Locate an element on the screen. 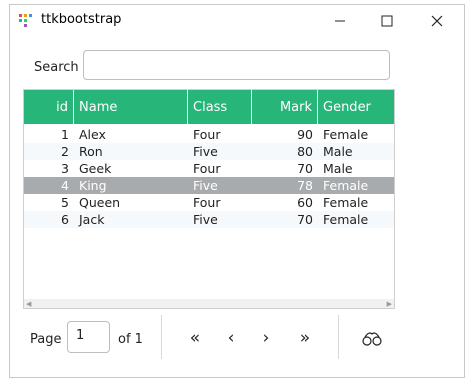  maximize-button is located at coordinates (387, 21).